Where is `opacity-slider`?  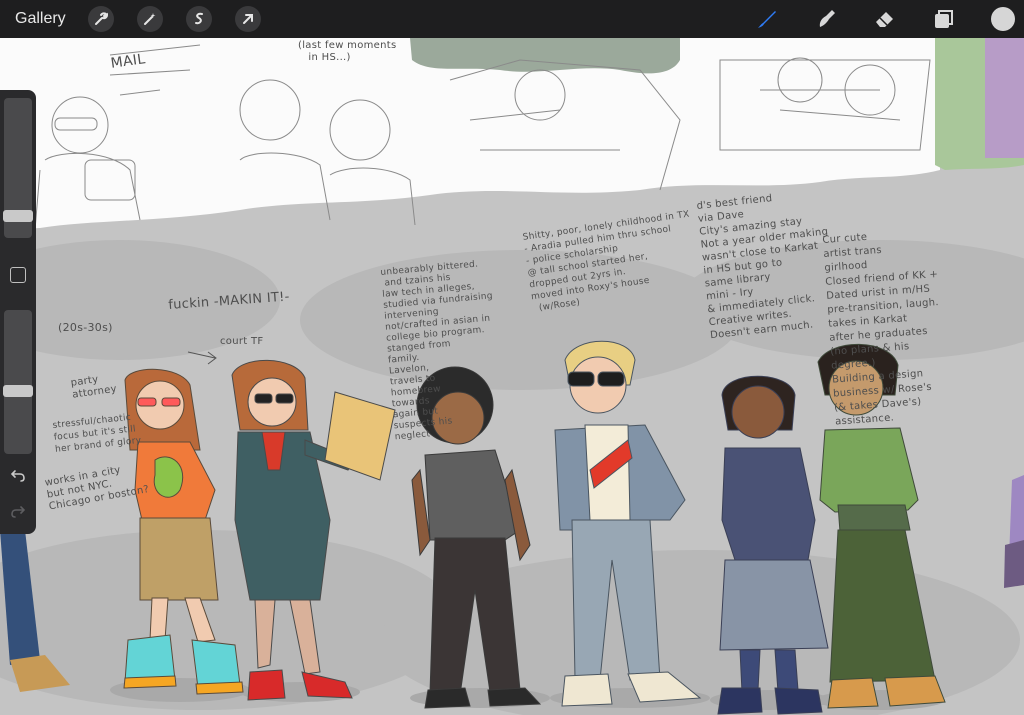 opacity-slider is located at coordinates (18, 382).